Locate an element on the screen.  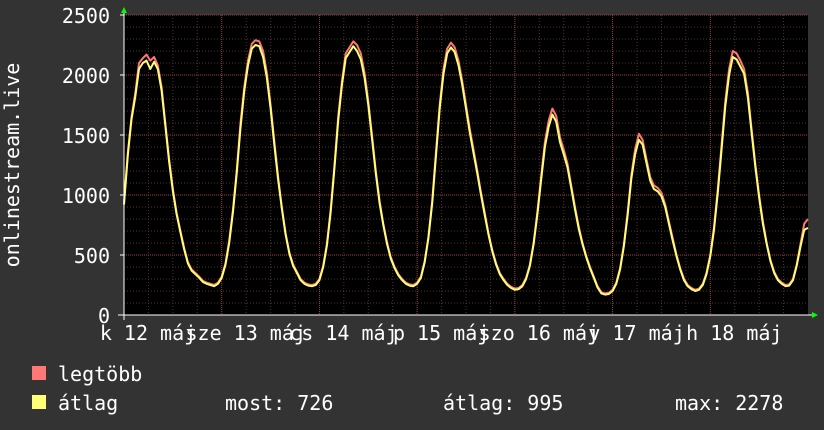
y-tick-label: 2000 is located at coordinates (86, 76).